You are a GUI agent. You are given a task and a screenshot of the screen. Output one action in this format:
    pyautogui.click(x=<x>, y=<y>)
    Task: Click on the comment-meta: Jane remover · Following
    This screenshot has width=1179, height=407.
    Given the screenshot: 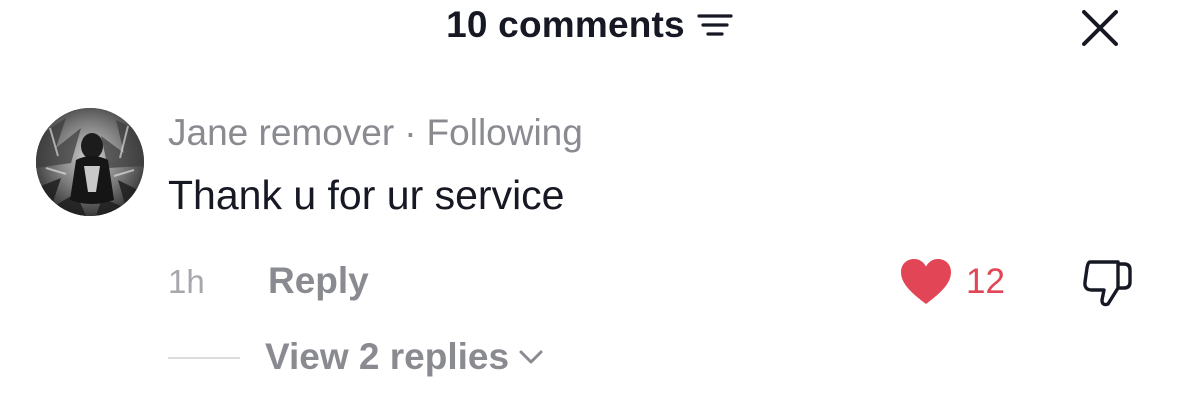 What is the action you would take?
    pyautogui.click(x=375, y=133)
    